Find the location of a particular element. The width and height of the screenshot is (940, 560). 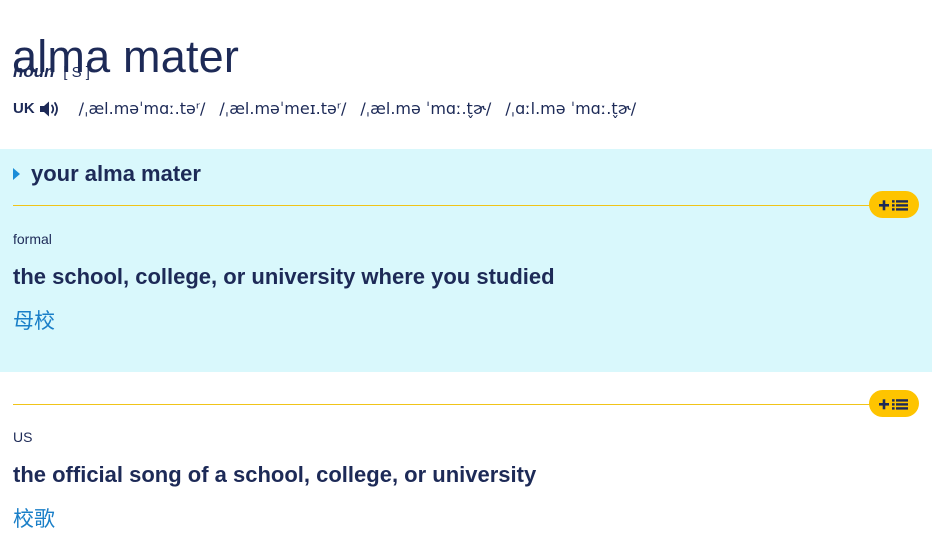

grammar-code: [ S ] is located at coordinates (76, 72).